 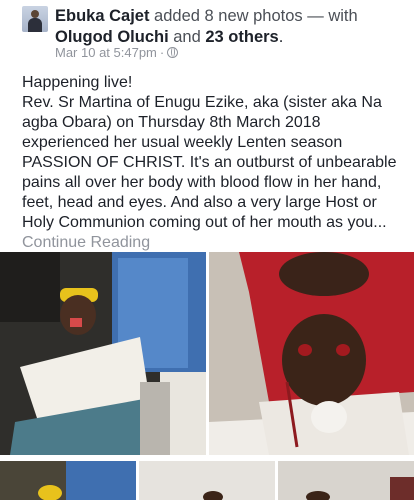 I want to click on post-meta: Mar 10 at 5:47pm ·, so click(x=117, y=52).